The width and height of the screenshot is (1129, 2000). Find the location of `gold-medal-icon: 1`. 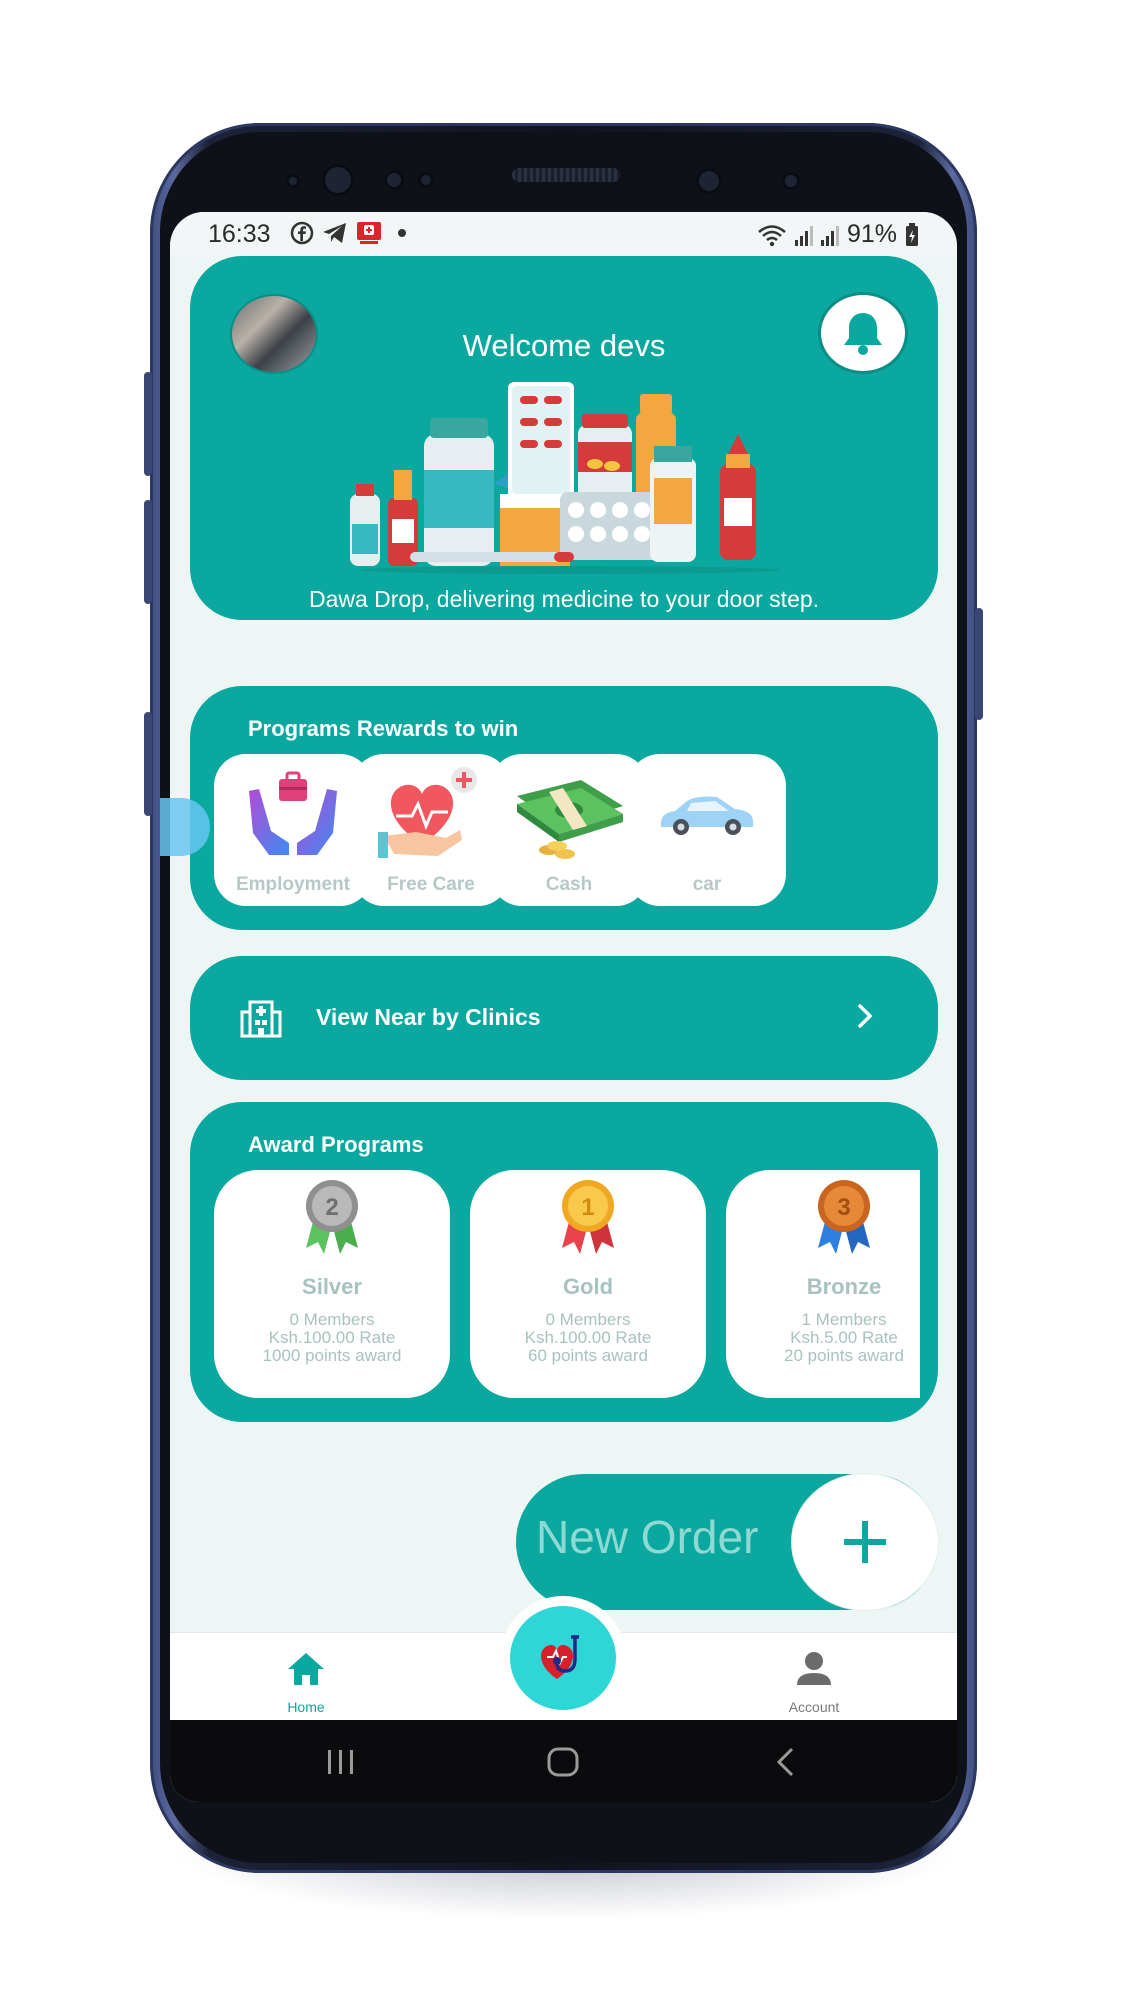

gold-medal-icon: 1 is located at coordinates (588, 1217).